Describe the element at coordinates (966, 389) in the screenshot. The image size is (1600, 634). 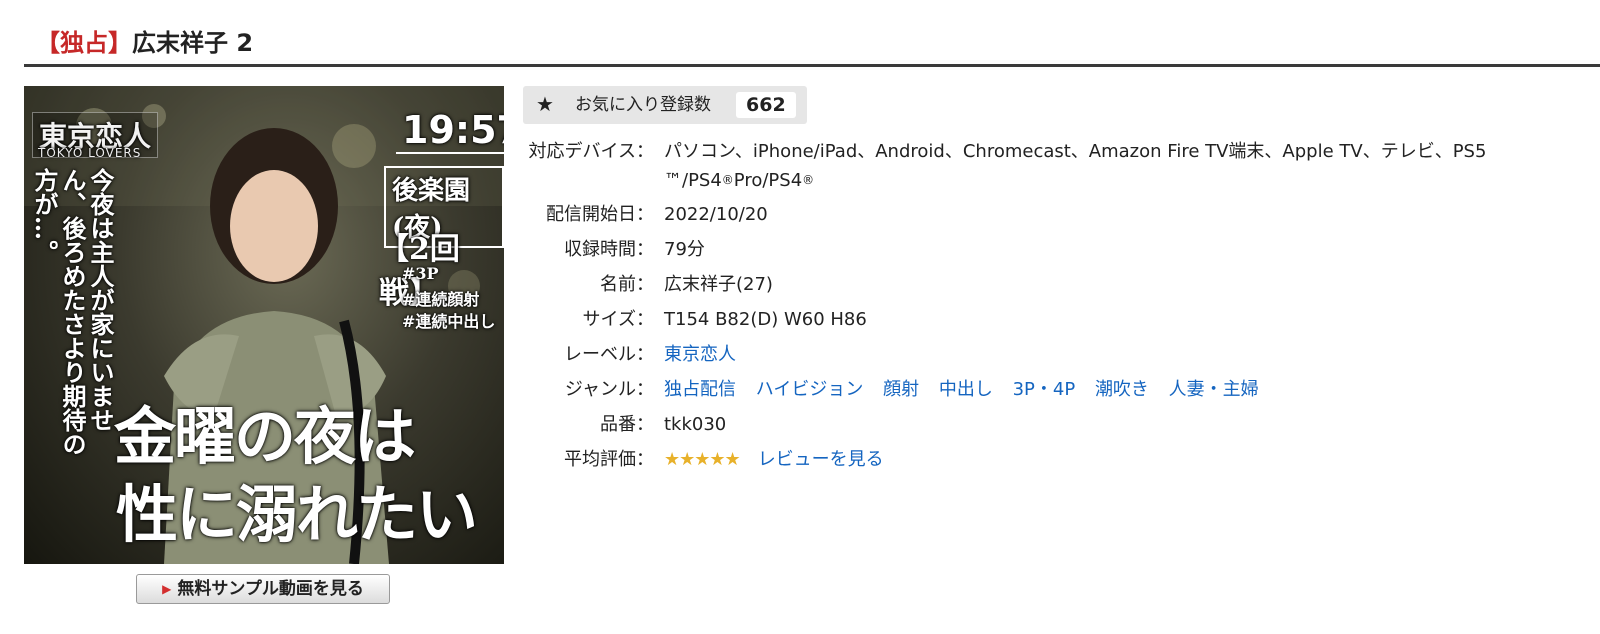
I see `genre-link: 中出し` at that location.